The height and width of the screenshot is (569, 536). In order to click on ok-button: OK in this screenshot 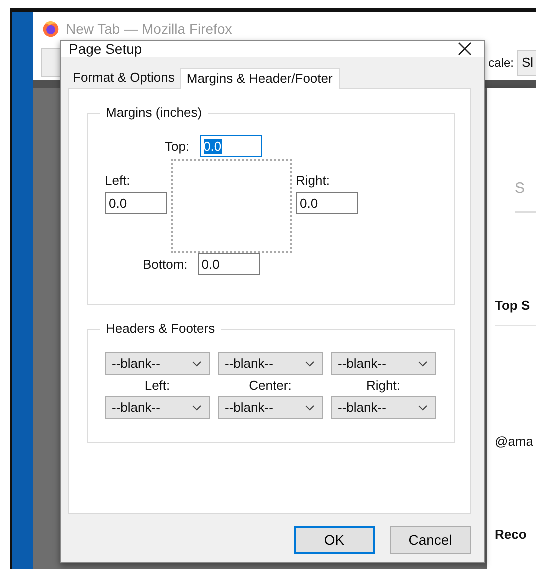, I will do `click(334, 540)`.